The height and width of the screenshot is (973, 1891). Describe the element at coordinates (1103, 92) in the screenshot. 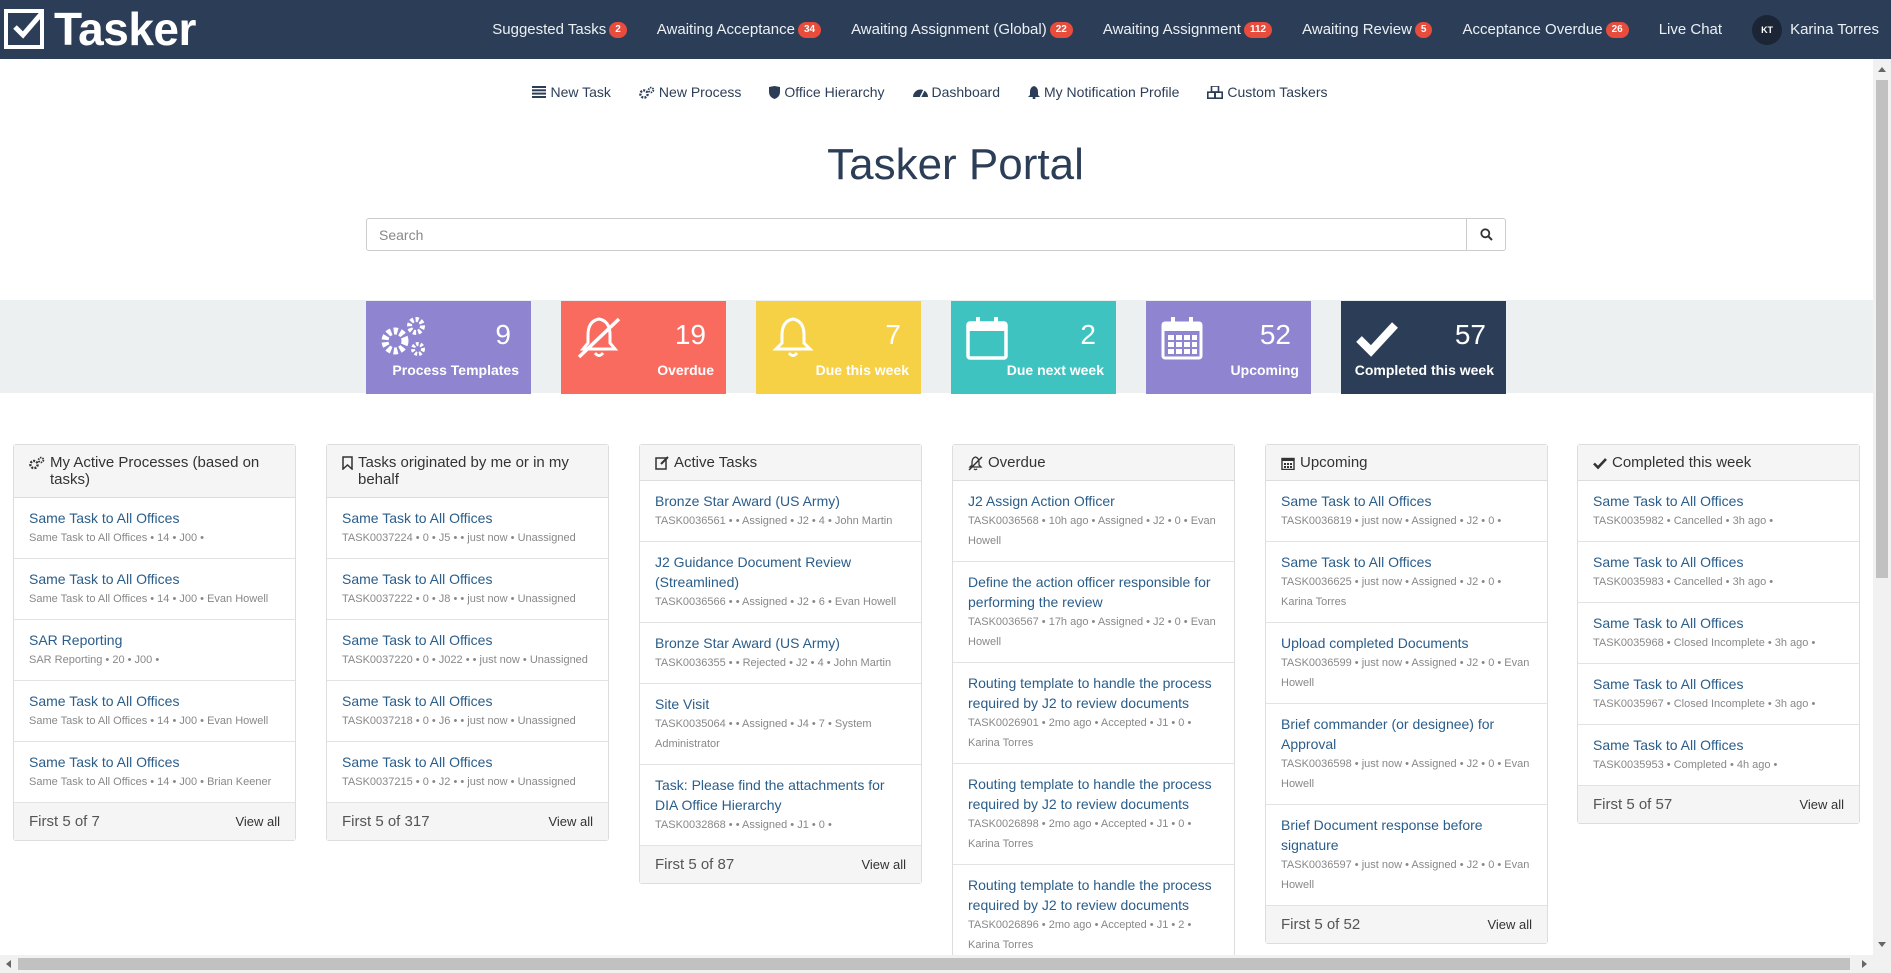

I see `notification-profile-link: My Notification Profile` at that location.